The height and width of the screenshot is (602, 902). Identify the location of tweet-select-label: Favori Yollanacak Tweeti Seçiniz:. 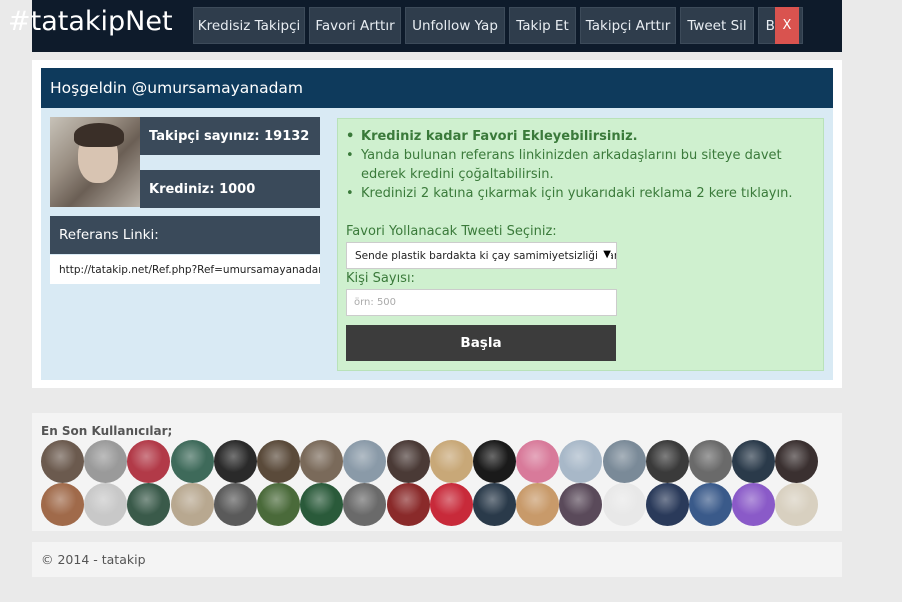
(451, 231).